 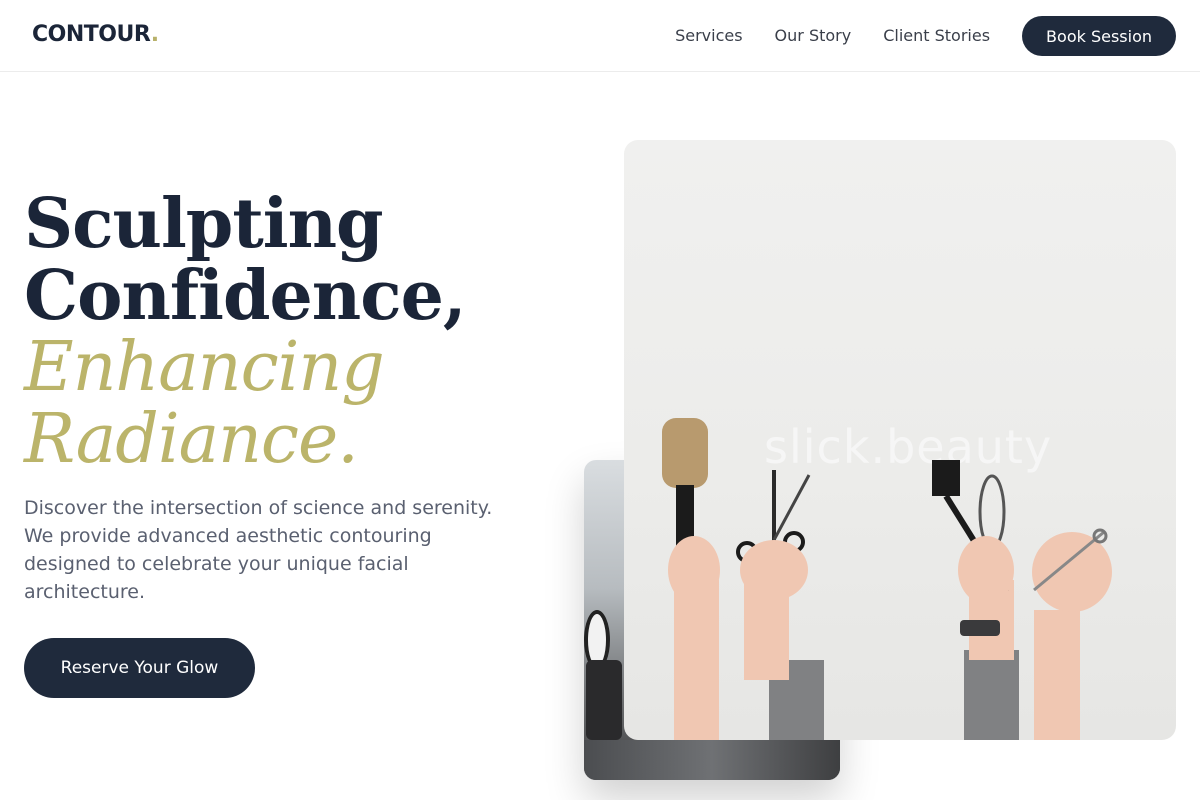 I want to click on nav-client-stories: Client Stories, so click(x=936, y=36).